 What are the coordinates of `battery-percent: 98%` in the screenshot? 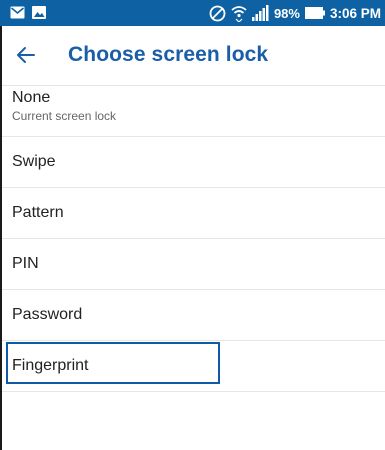 It's located at (286, 13).